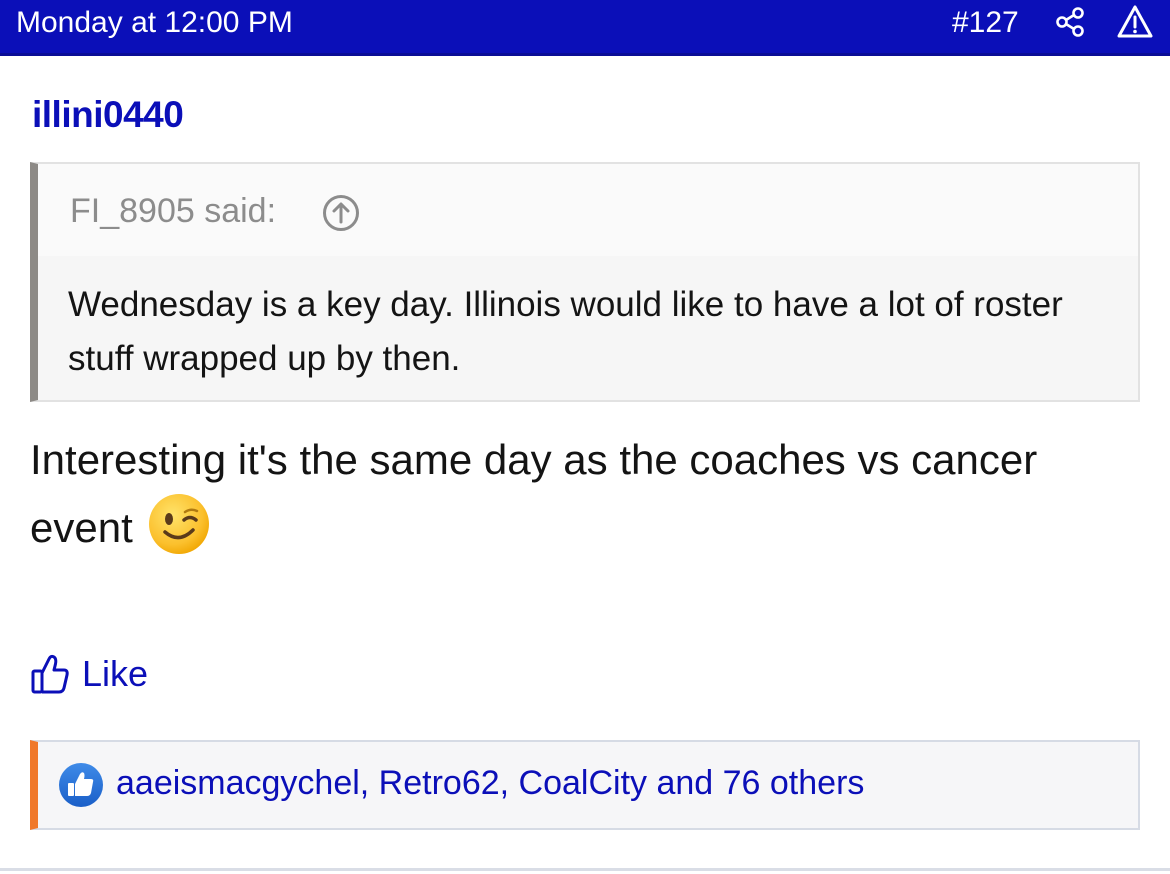  Describe the element at coordinates (585, 28) in the screenshot. I see `post-header-bar: Monday at 12:00 PM #127` at that location.